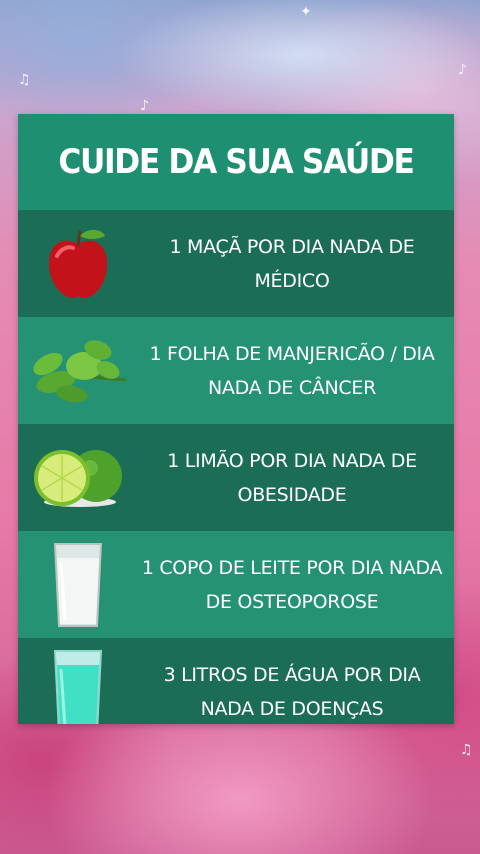 The image size is (480, 854). I want to click on basil-leaf-icon, so click(80, 370).